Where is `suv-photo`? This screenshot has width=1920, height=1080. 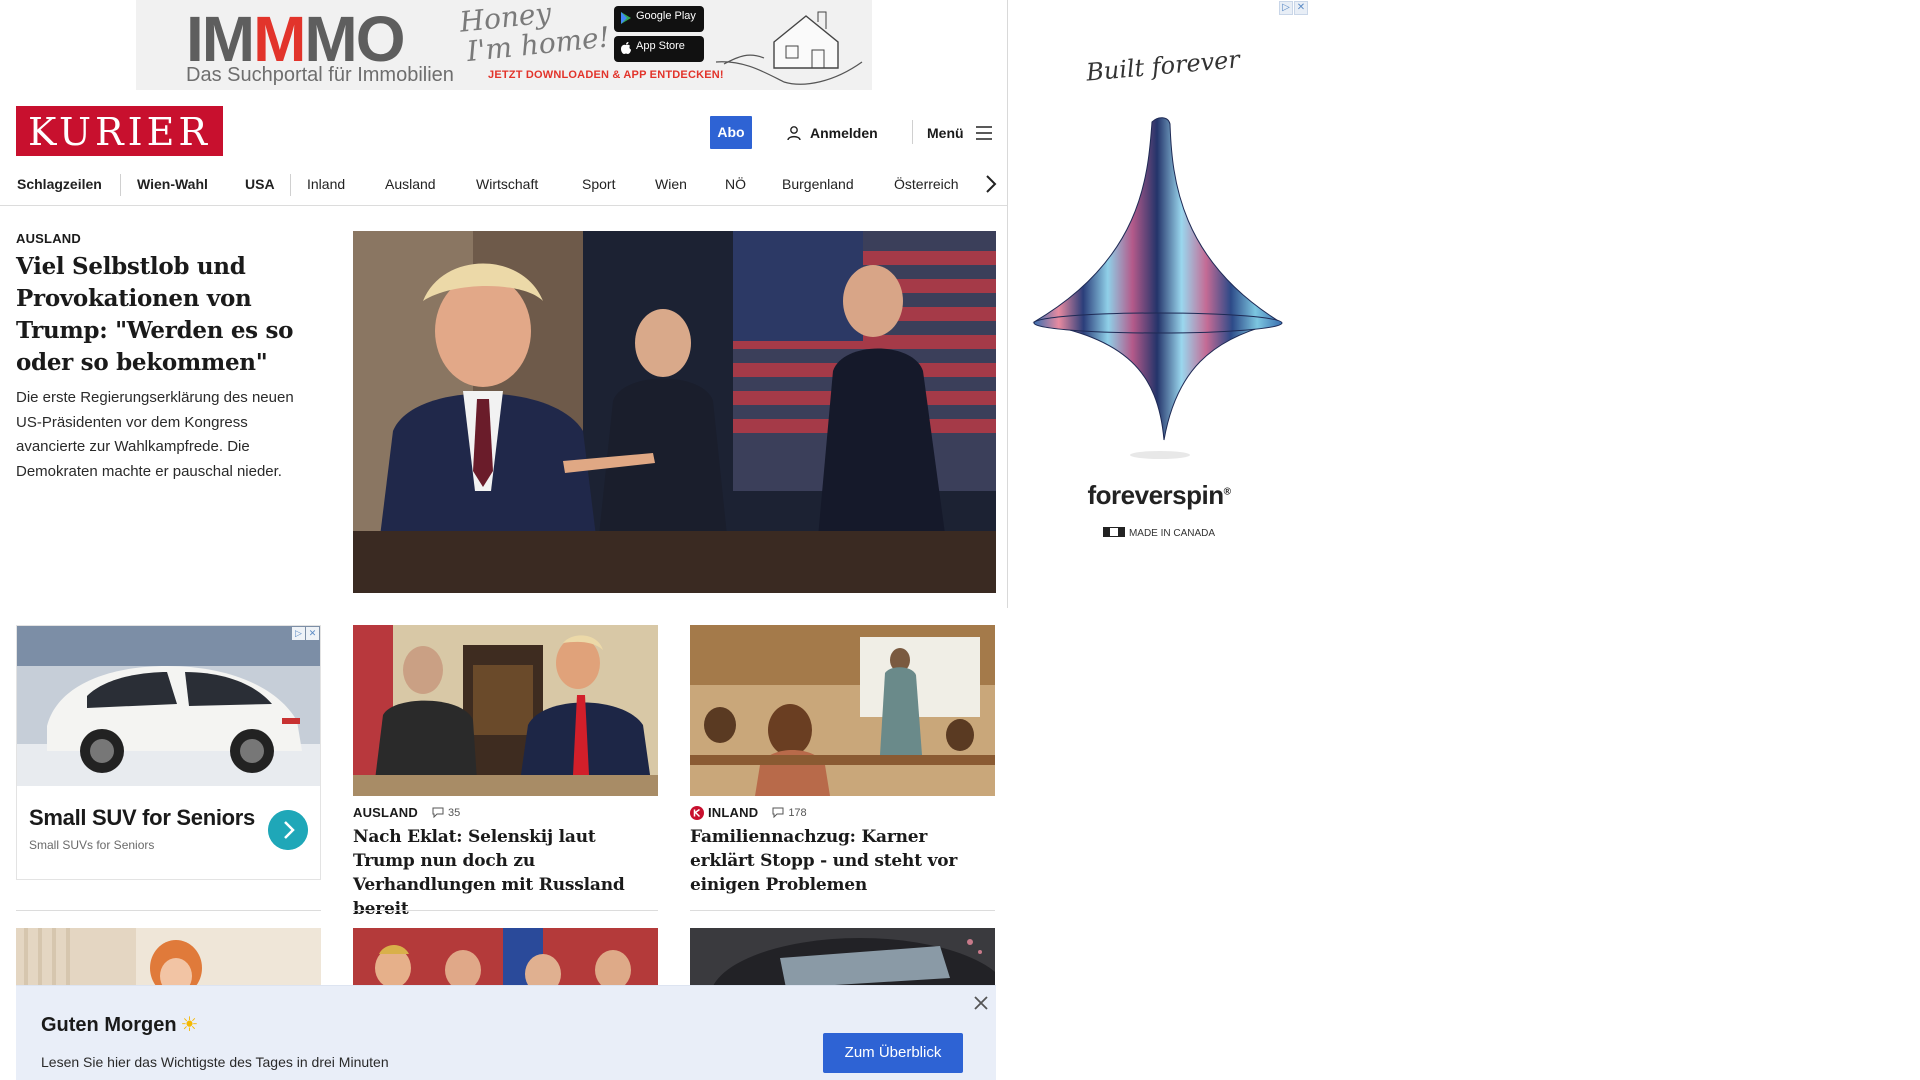
suv-photo is located at coordinates (168, 706).